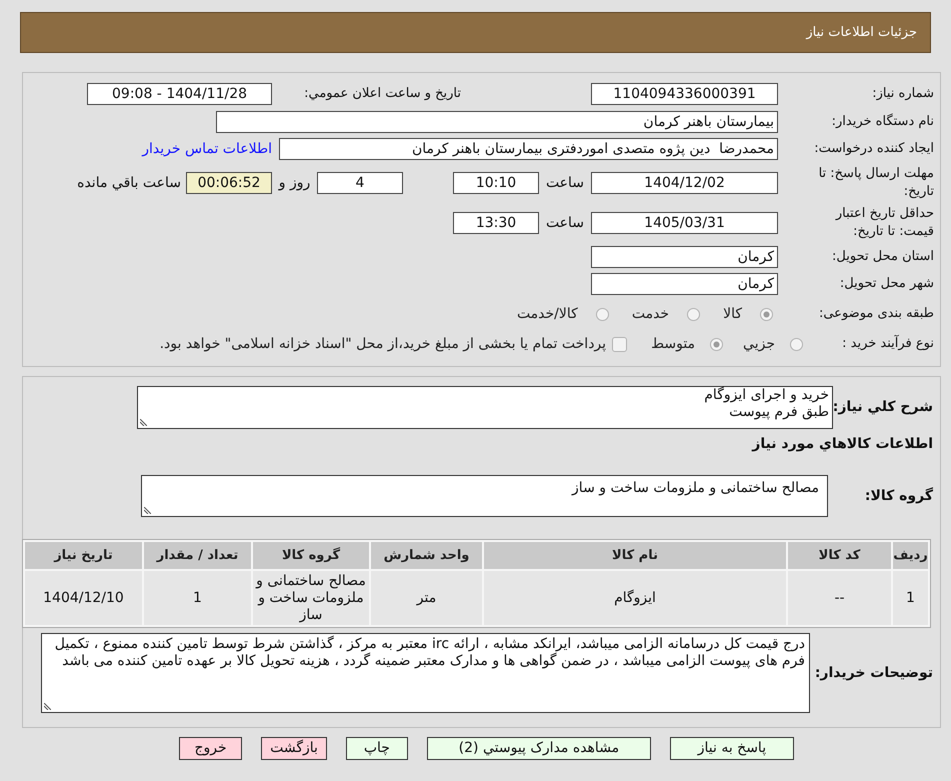 The height and width of the screenshot is (781, 951). Describe the element at coordinates (179, 94) in the screenshot. I see `announcement-date-field: 1404/11/28 - 09:08` at that location.